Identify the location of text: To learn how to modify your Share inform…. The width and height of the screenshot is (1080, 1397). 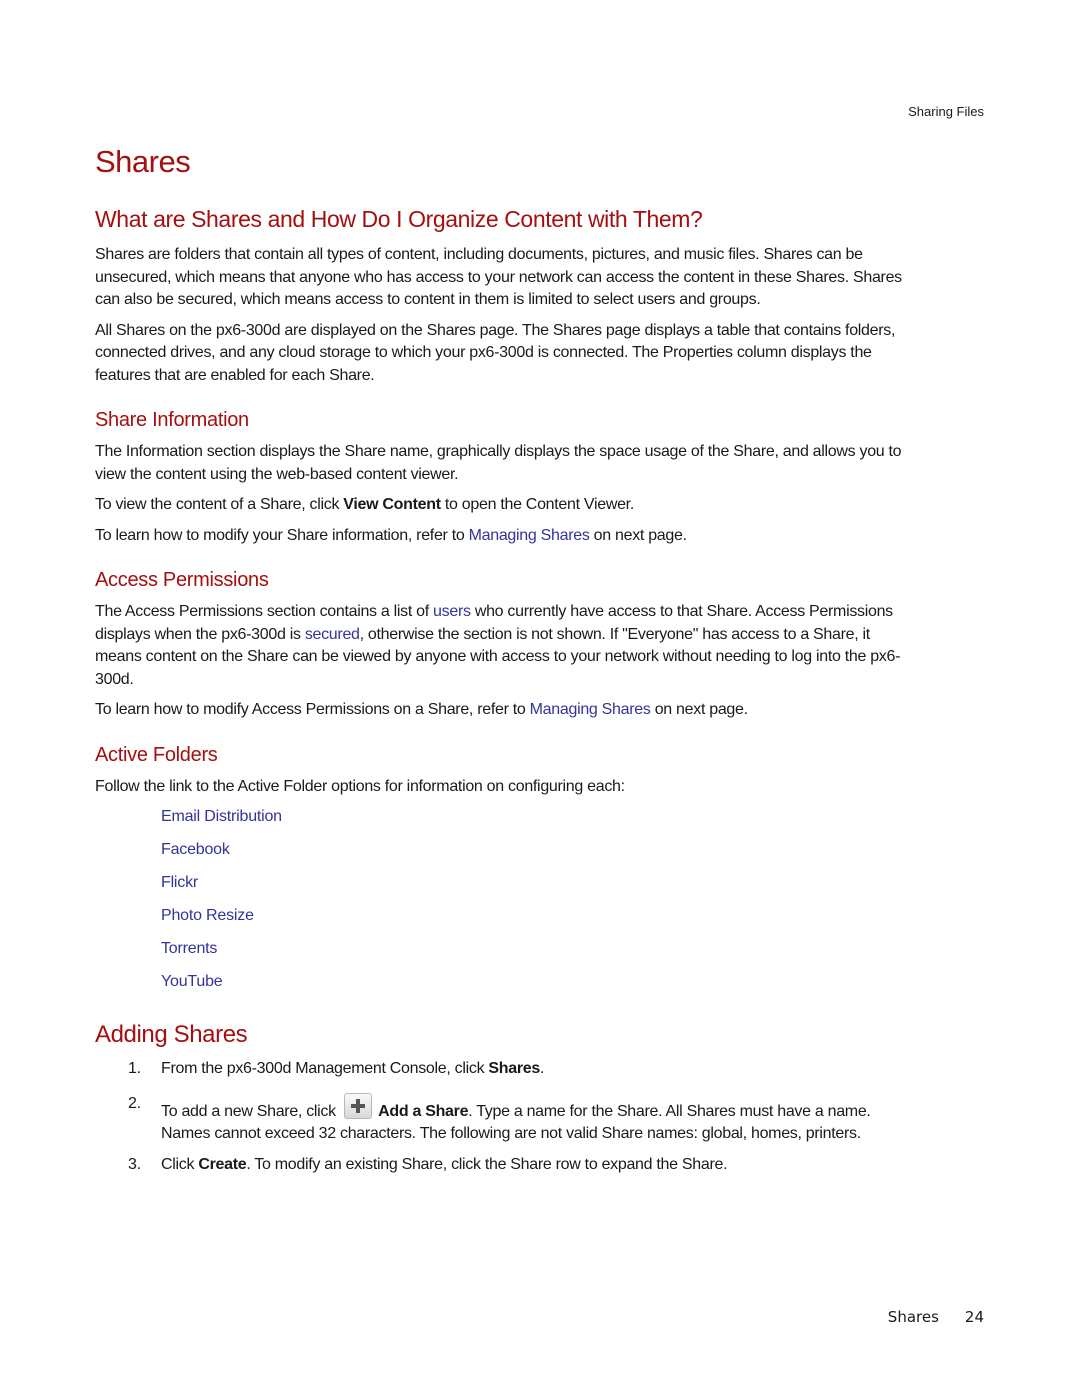
(282, 535).